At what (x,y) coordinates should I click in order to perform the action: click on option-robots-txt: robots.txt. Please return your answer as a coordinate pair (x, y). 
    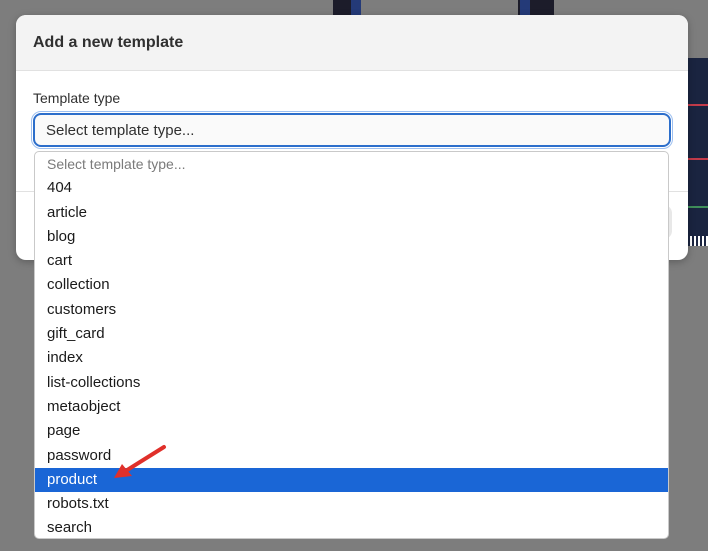
    Looking at the image, I should click on (351, 504).